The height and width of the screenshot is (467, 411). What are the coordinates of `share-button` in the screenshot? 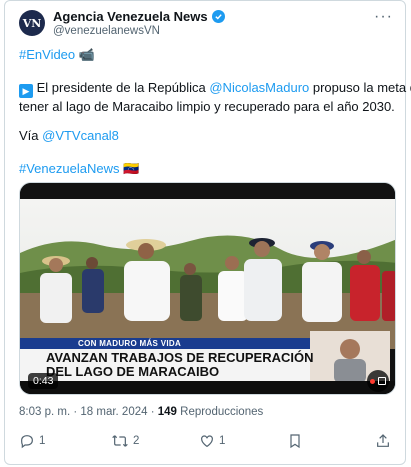 It's located at (383, 441).